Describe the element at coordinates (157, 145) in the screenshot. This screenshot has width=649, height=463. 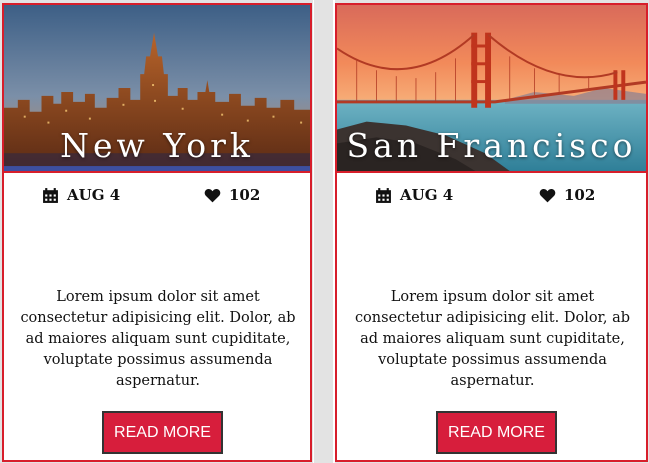
I see `card-title: New York` at that location.